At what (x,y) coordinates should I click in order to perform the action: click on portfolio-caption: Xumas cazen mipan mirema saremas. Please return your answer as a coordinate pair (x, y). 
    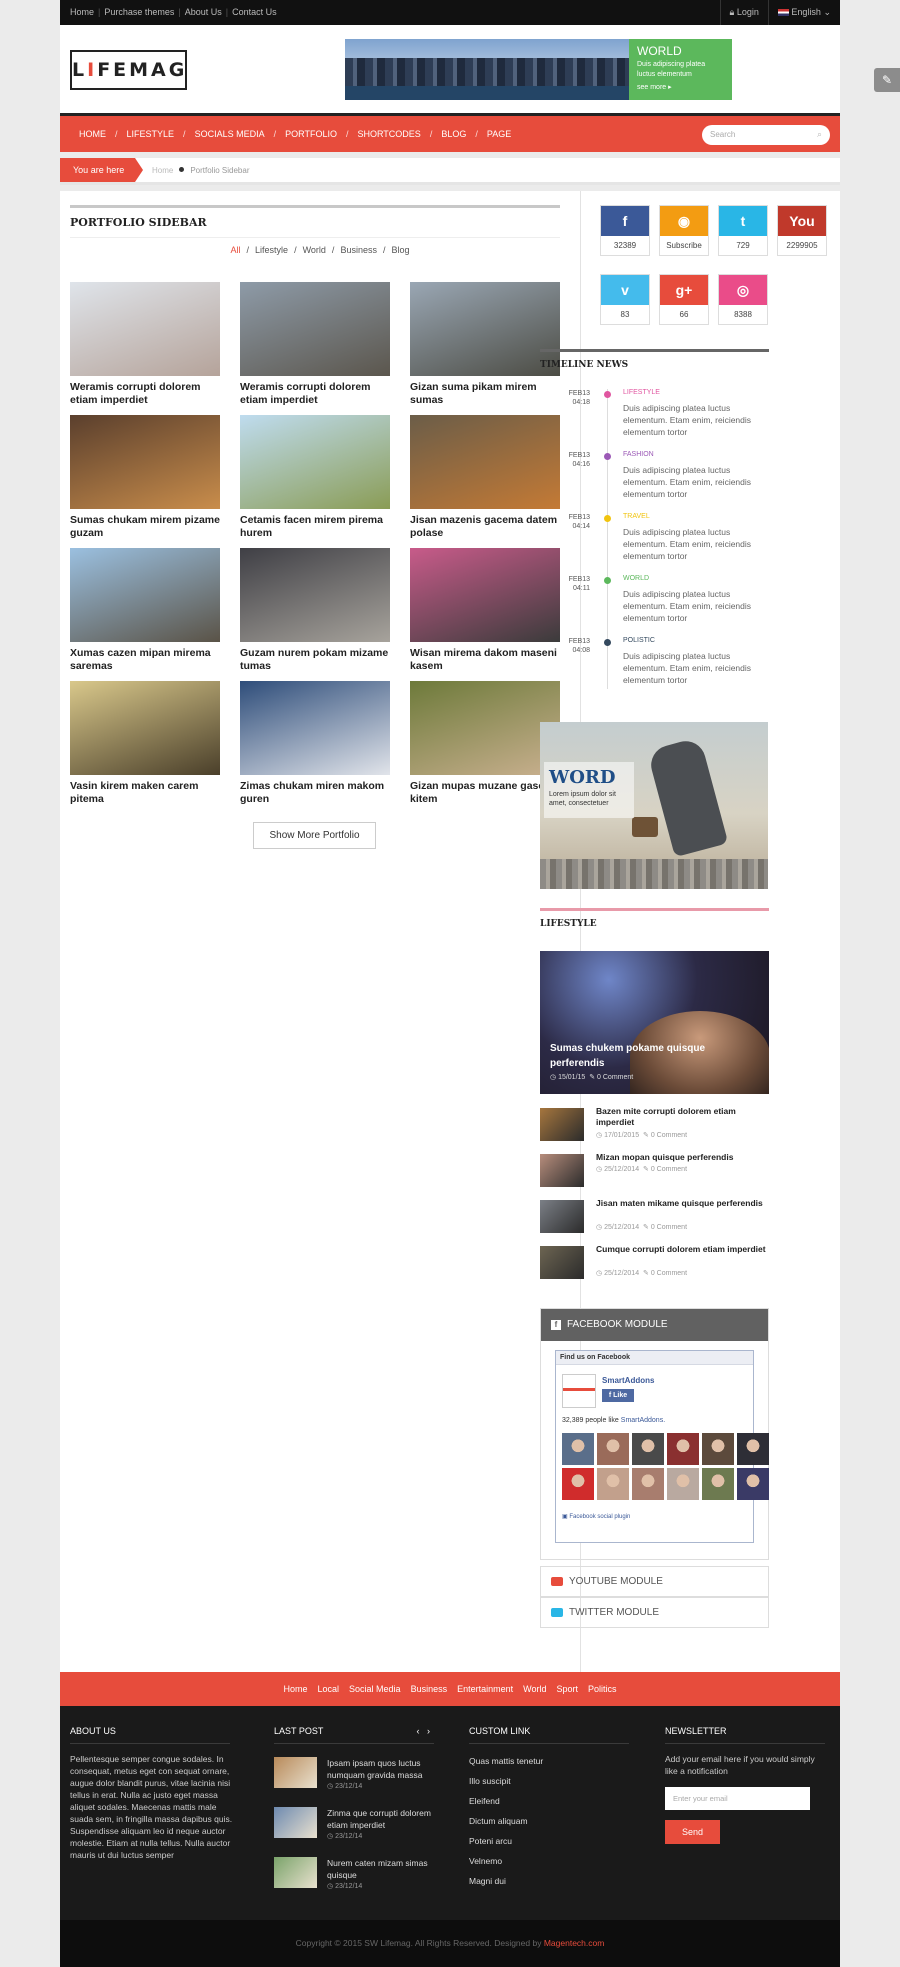
    Looking at the image, I should click on (145, 659).